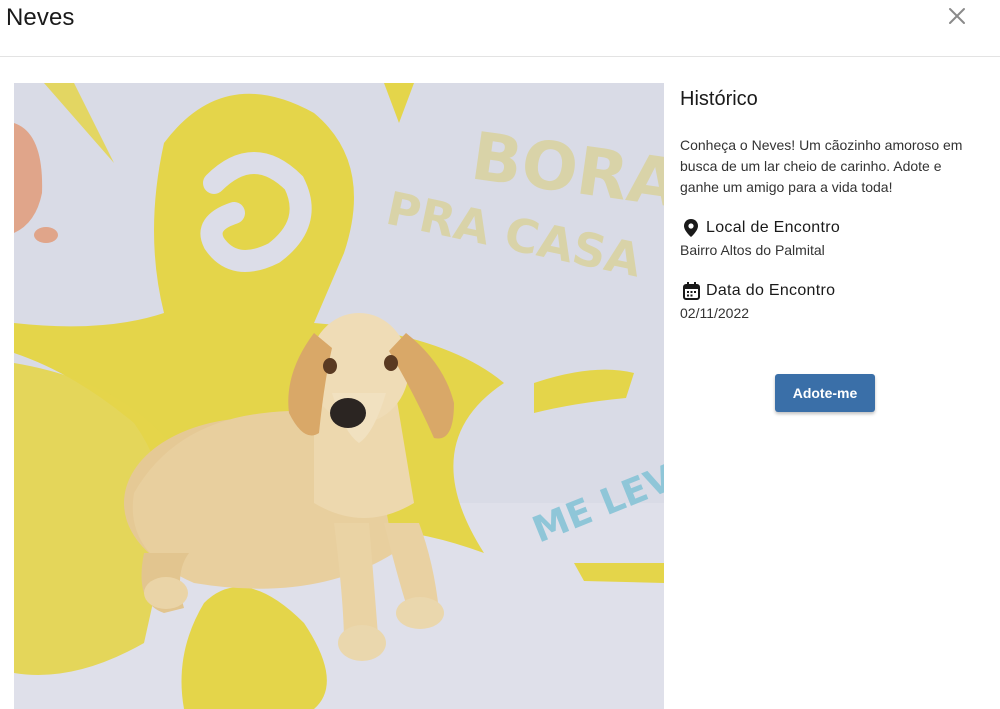 Image resolution: width=1000 pixels, height=709 pixels. I want to click on date-value: 02/11/2022, so click(715, 313).